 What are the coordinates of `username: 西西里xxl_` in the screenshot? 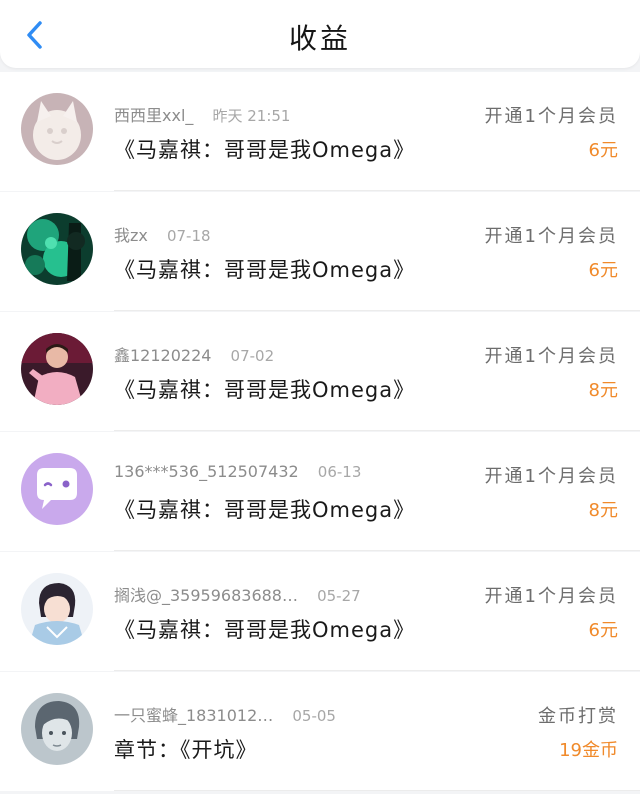 It's located at (153, 115).